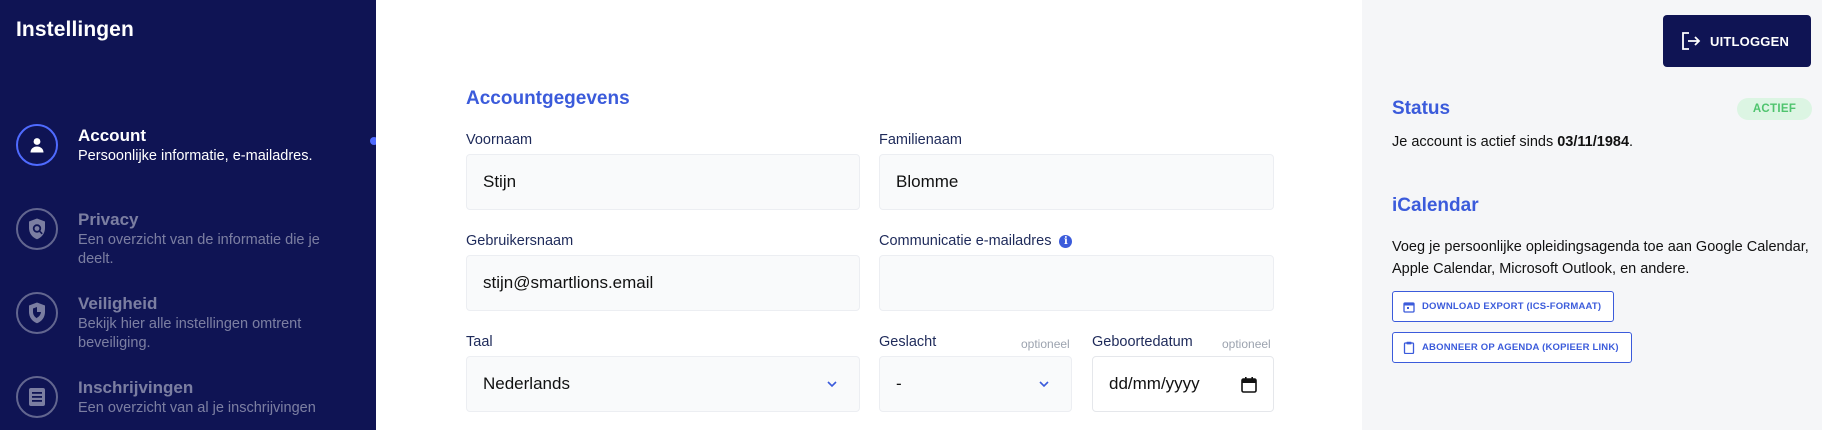  I want to click on birthdate-optional-hint: optioneel, so click(1246, 344).